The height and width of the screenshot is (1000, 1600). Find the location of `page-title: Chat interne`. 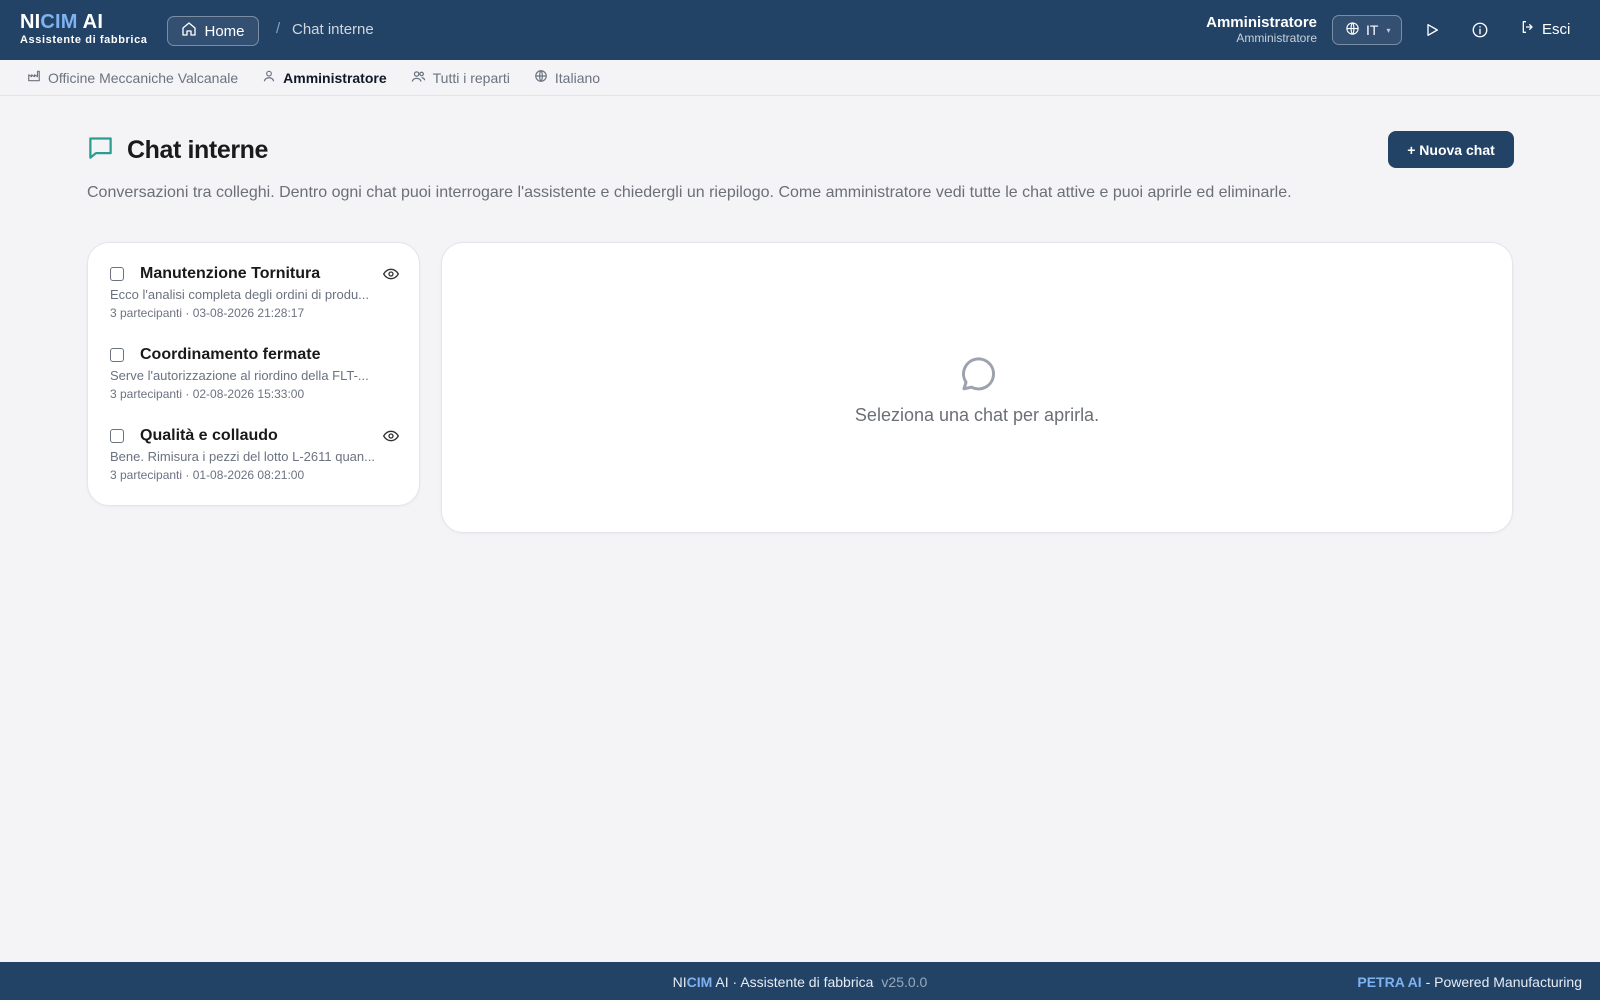

page-title: Chat interne is located at coordinates (198, 149).